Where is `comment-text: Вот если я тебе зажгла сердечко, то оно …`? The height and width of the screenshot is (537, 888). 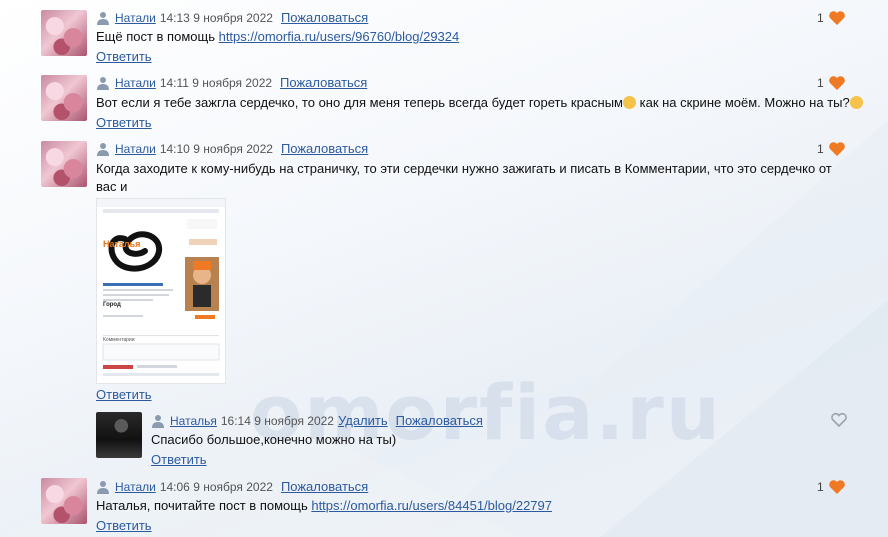
comment-text: Вот если я тебе зажгла сердечко, то оно … is located at coordinates (479, 103).